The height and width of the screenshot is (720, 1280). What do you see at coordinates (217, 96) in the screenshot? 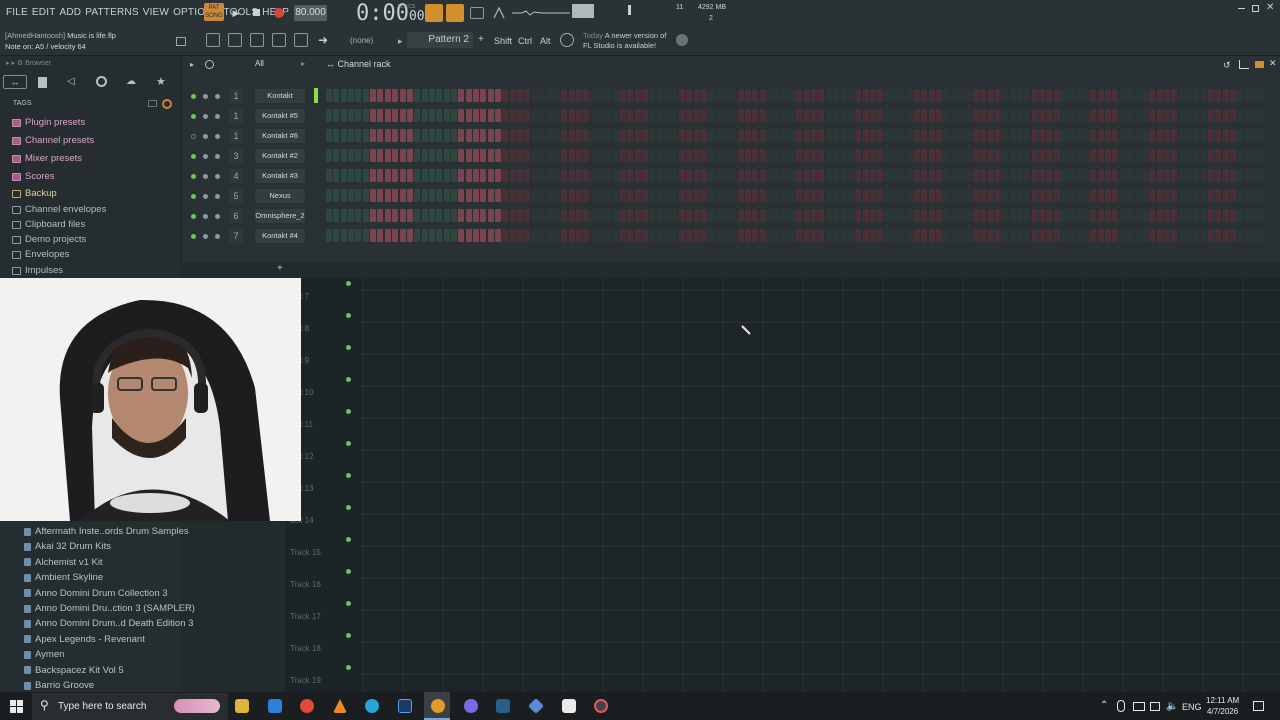
I see `channel-volume-knob-icon` at bounding box center [217, 96].